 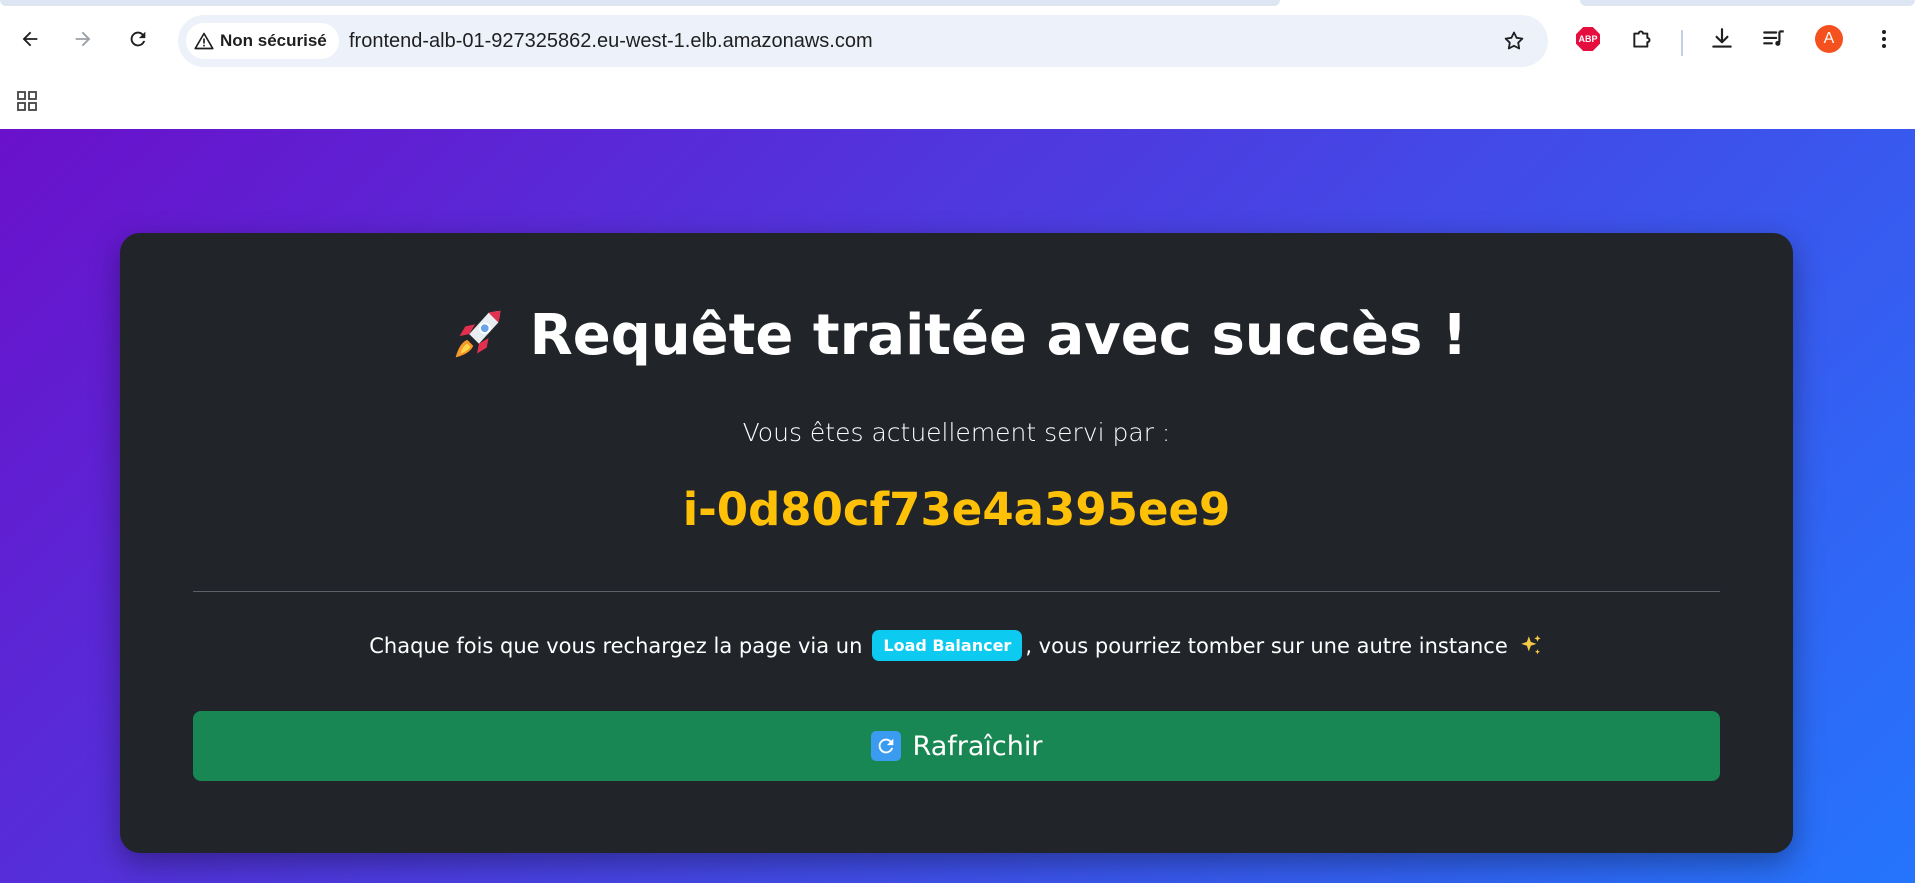 What do you see at coordinates (204, 41) in the screenshot?
I see `warning-icon` at bounding box center [204, 41].